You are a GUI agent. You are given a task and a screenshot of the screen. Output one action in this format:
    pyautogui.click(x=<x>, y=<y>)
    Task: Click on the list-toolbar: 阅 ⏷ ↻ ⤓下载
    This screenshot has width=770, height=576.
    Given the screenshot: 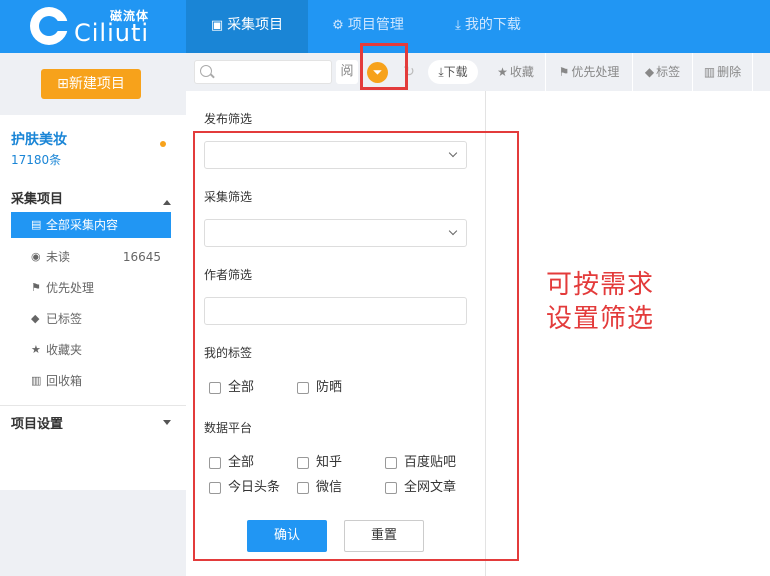 What is the action you would take?
    pyautogui.click(x=336, y=72)
    